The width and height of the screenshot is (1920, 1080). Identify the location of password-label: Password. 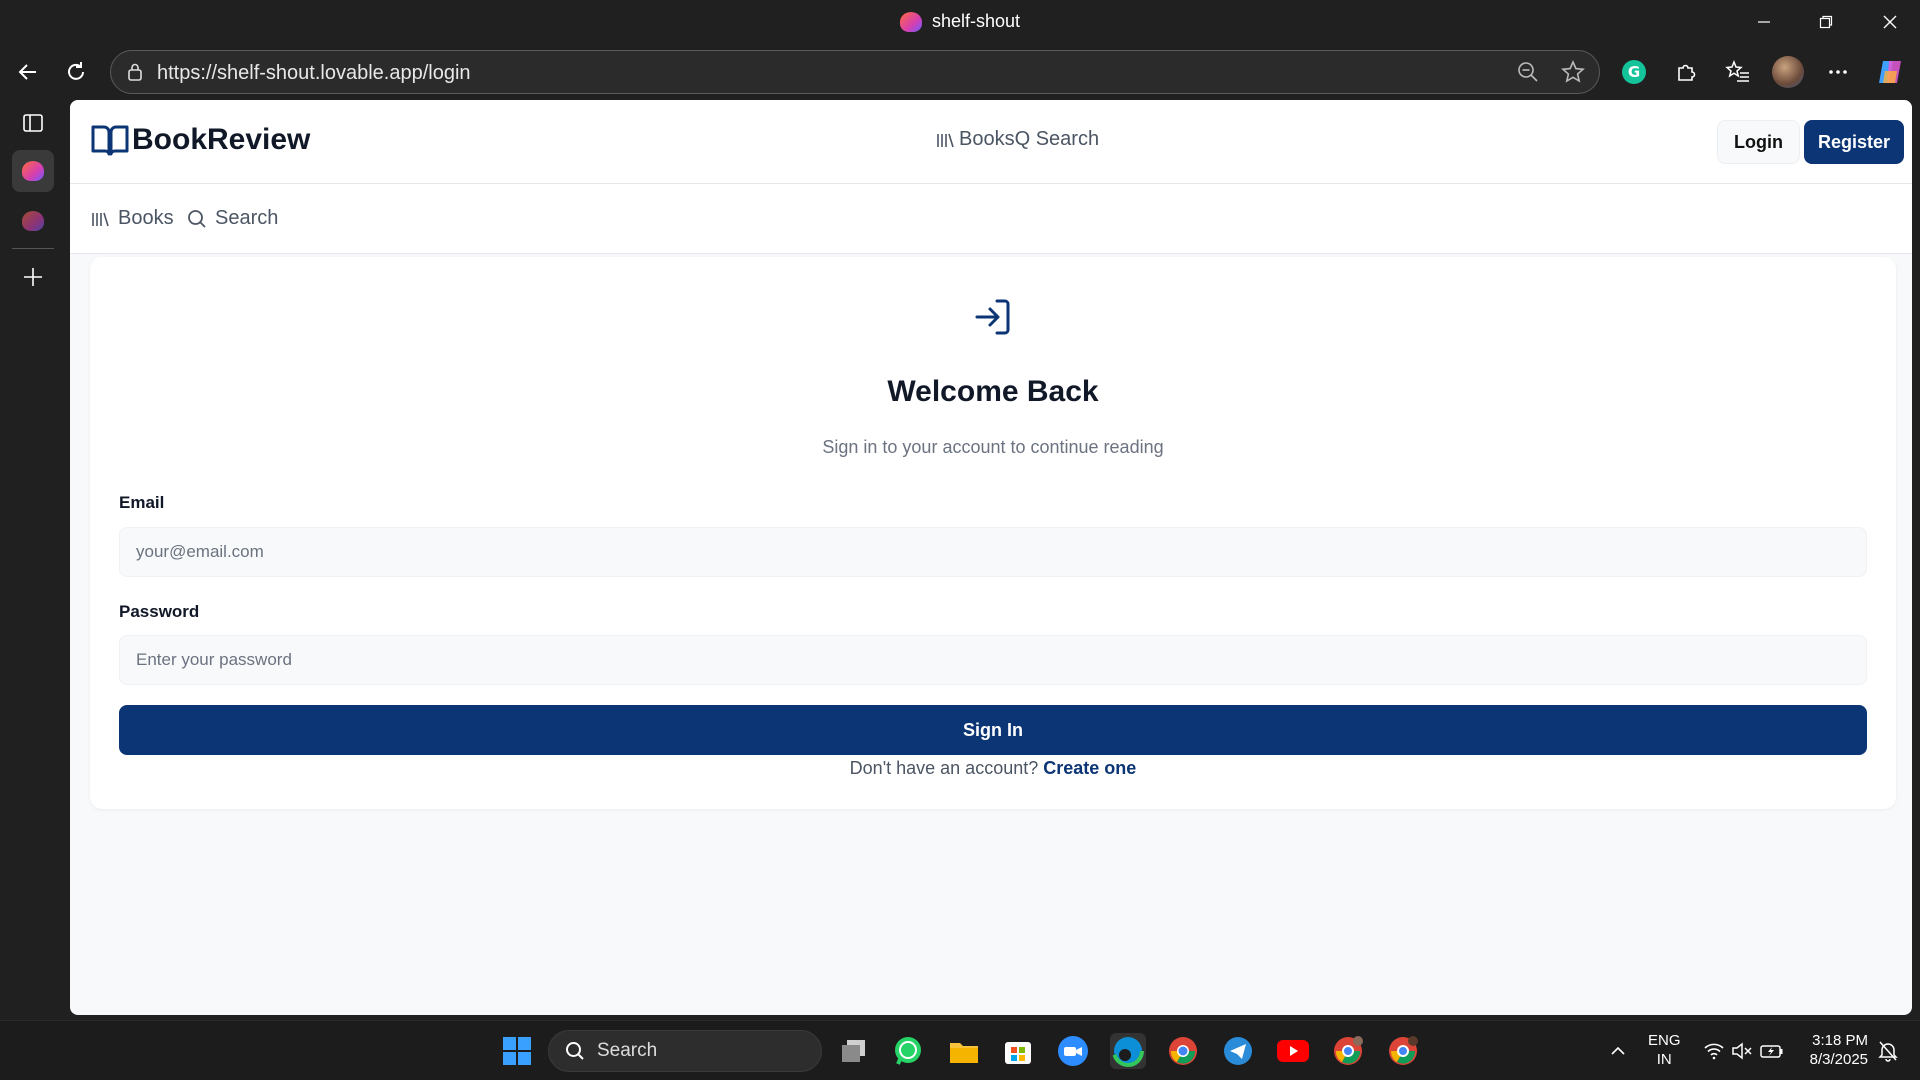
(159, 611).